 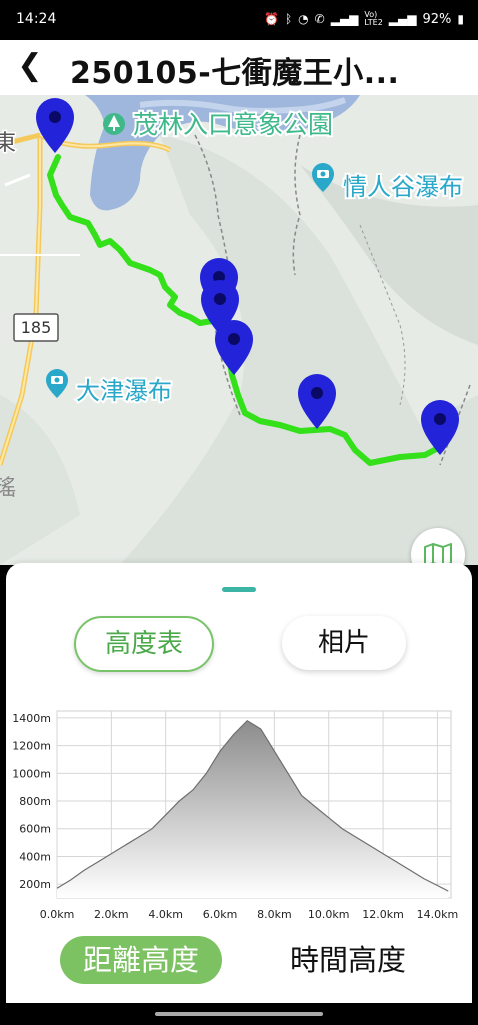 What do you see at coordinates (35, 856) in the screenshot?
I see `y-tick-label: 400m` at bounding box center [35, 856].